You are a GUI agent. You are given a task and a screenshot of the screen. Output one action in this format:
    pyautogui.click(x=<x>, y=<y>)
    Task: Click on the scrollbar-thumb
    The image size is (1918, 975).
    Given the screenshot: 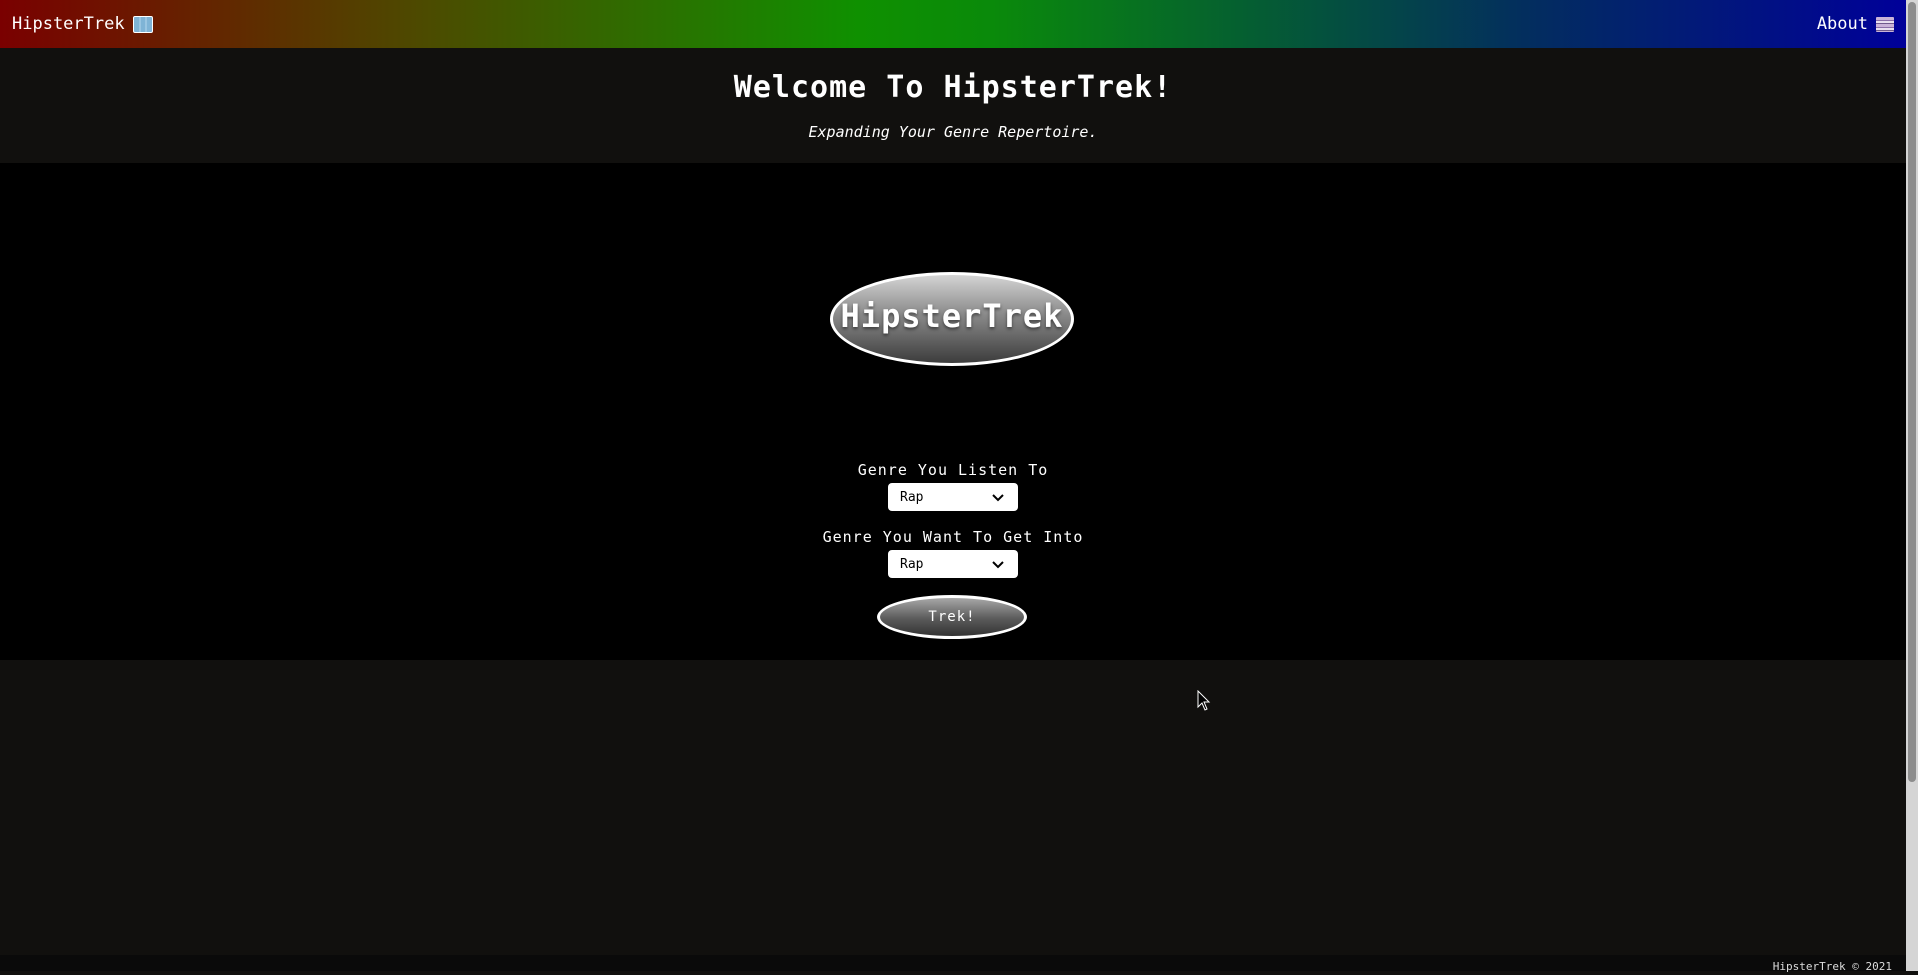 What is the action you would take?
    pyautogui.click(x=1912, y=392)
    